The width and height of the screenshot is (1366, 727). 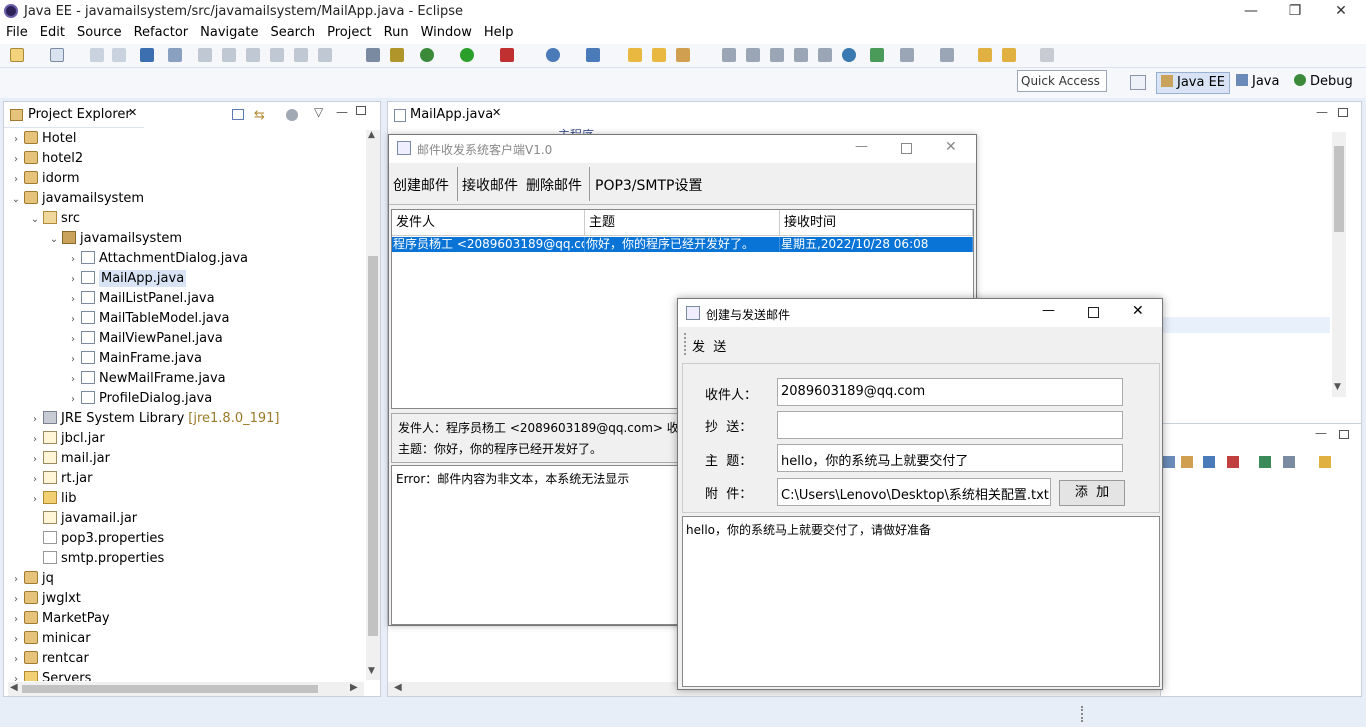 I want to click on tree-item: › rt.jar, so click(x=61, y=479).